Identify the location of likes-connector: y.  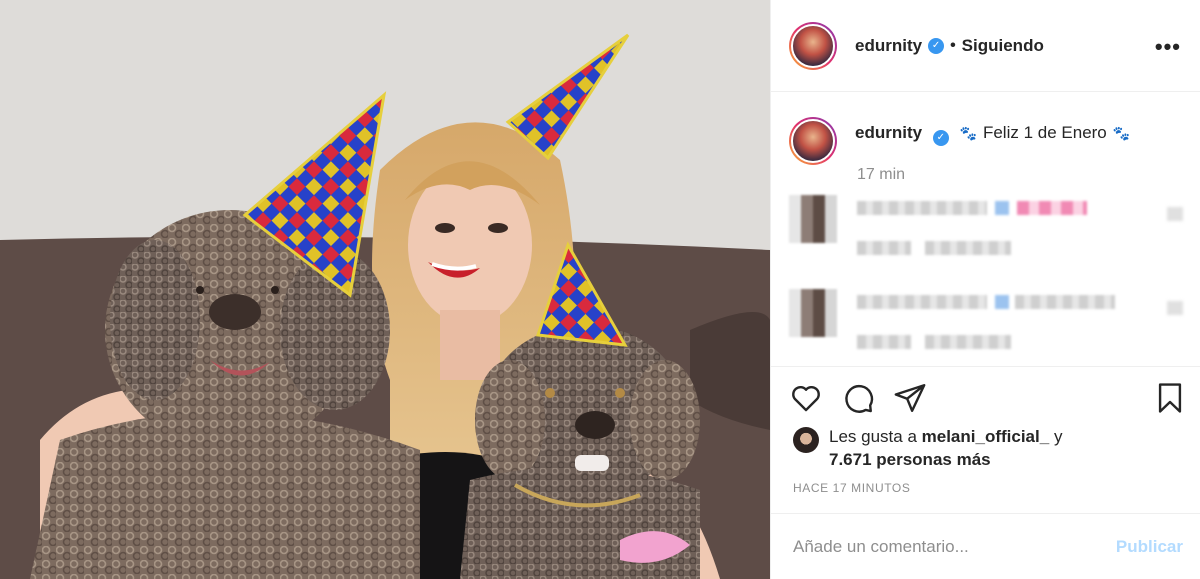
(1058, 436).